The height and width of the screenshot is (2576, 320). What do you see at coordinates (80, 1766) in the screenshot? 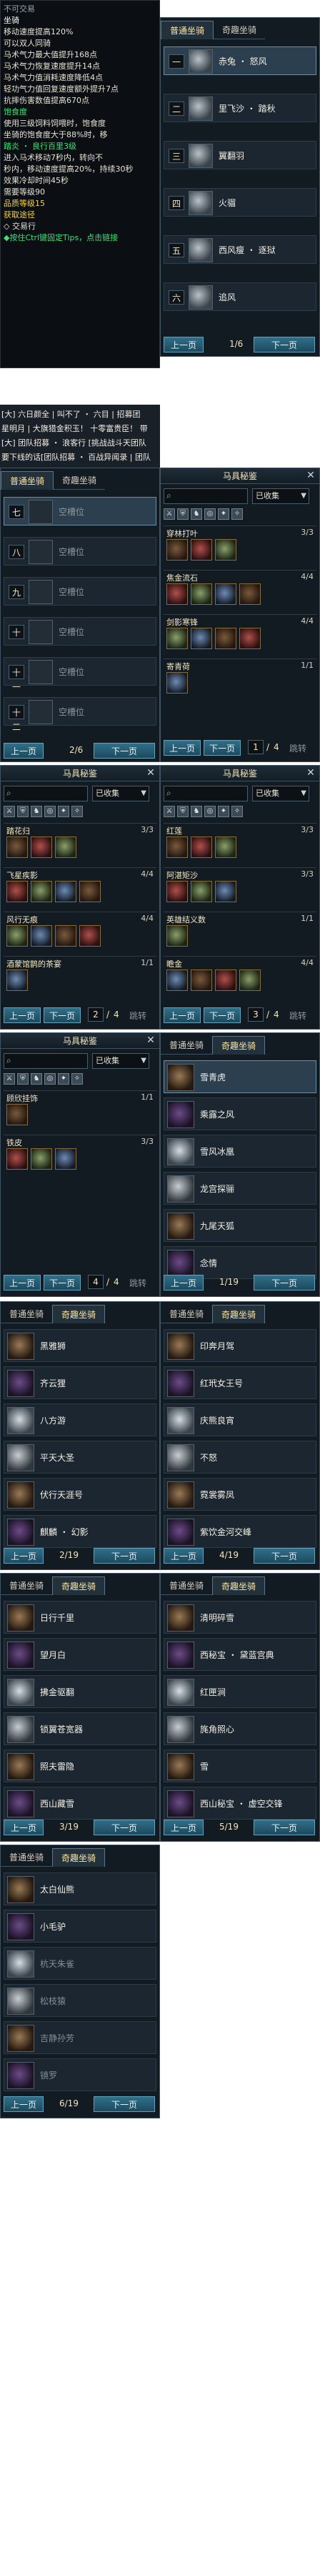
I see `fun-mount-row: 照夫雷隐` at bounding box center [80, 1766].